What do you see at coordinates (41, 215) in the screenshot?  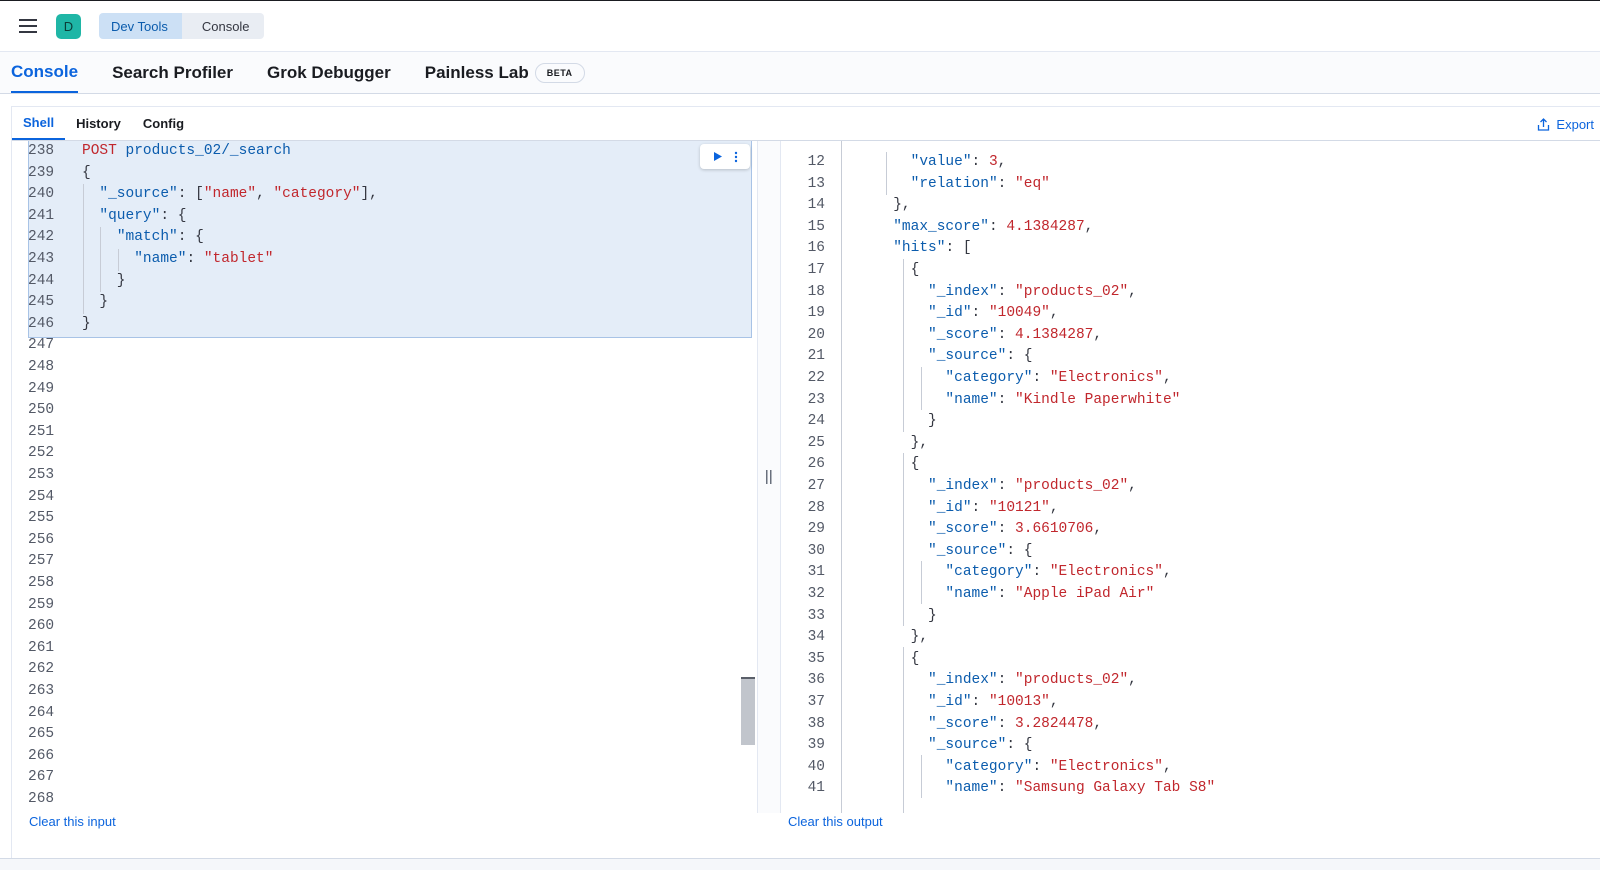 I see `line-number: 241` at bounding box center [41, 215].